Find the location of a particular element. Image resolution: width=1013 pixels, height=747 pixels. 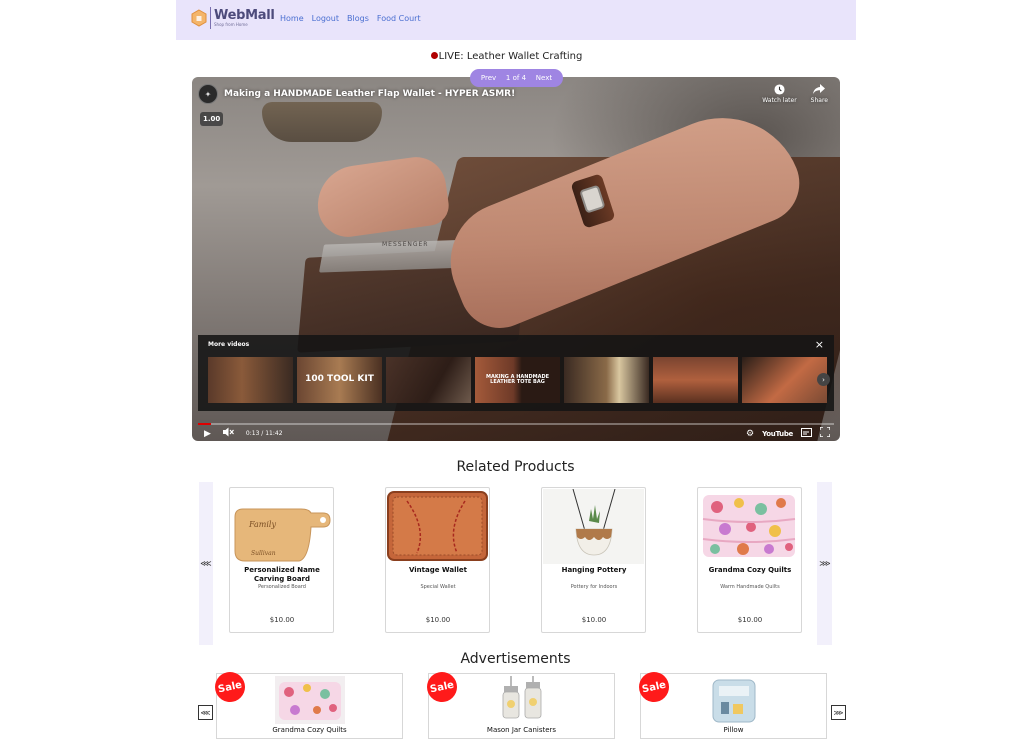

share-label: Share is located at coordinates (819, 100).